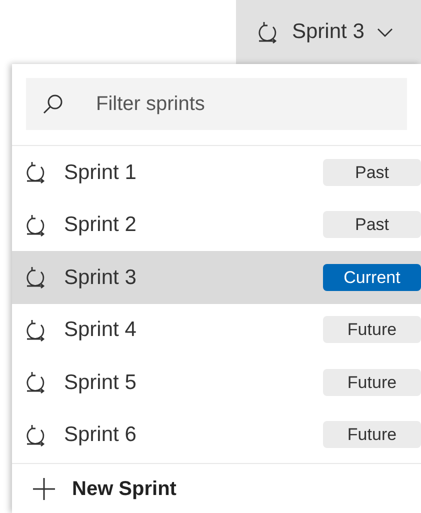 The image size is (421, 513). Describe the element at coordinates (216, 224) in the screenshot. I see `sprint-item: Sprint 2 Past` at that location.